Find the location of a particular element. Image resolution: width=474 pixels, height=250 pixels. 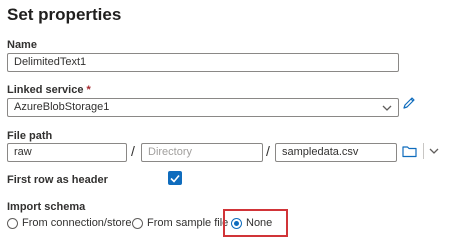

name-label: Name is located at coordinates (22, 45).